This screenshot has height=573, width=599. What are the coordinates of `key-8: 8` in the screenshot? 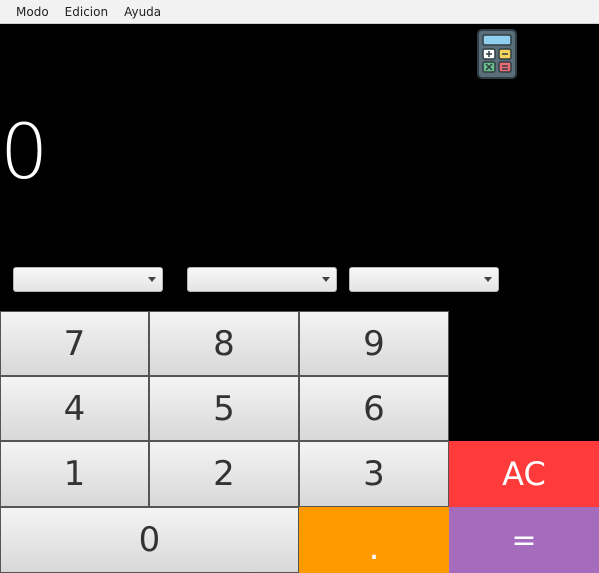 It's located at (224, 343).